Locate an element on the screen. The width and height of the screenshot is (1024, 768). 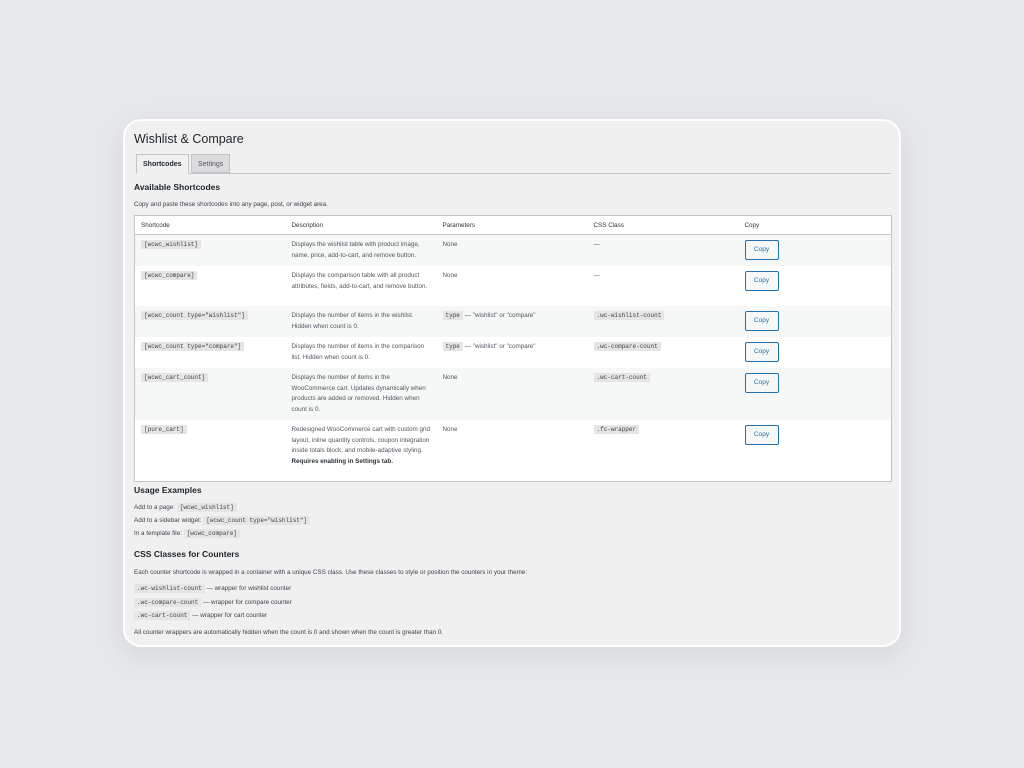
tab-shortcodes: Shortcodes is located at coordinates (162, 164).